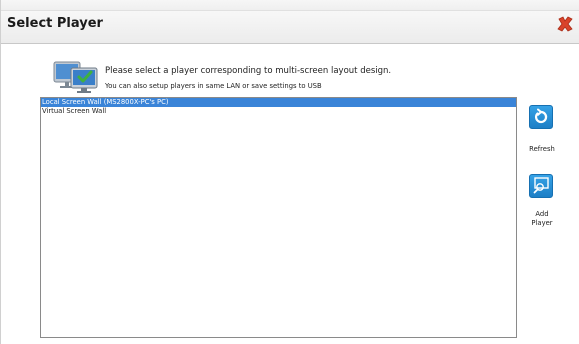 The width and height of the screenshot is (579, 344). I want to click on add-player-label-text: Add Player, so click(542, 218).